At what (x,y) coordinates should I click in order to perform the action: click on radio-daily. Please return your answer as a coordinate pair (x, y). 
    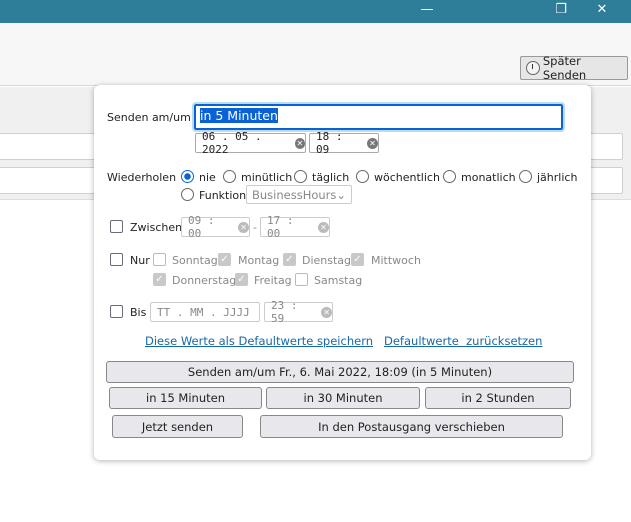
    Looking at the image, I should click on (300, 176).